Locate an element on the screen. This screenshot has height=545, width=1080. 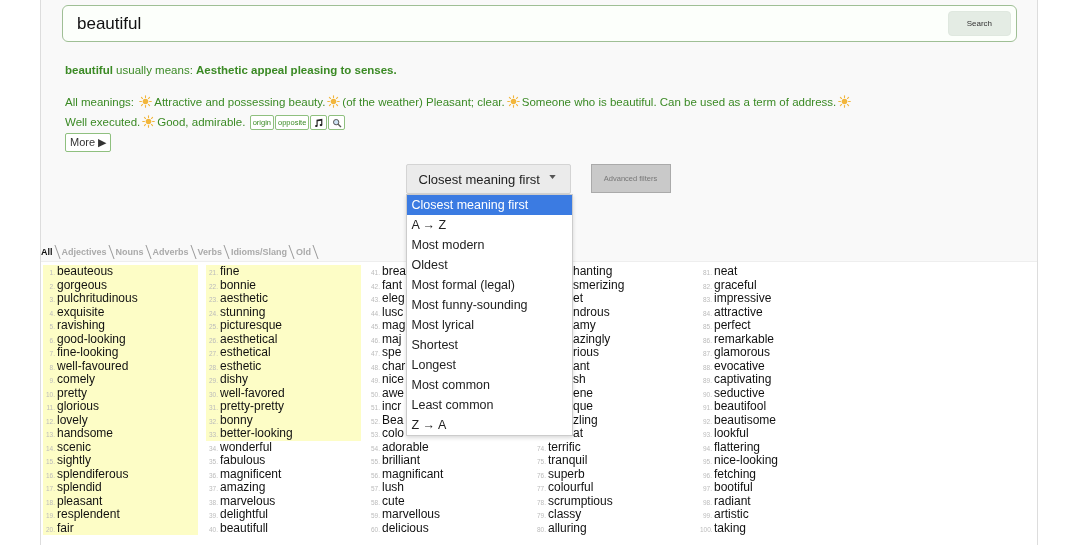
word-link: resplendent is located at coordinates (88, 515).